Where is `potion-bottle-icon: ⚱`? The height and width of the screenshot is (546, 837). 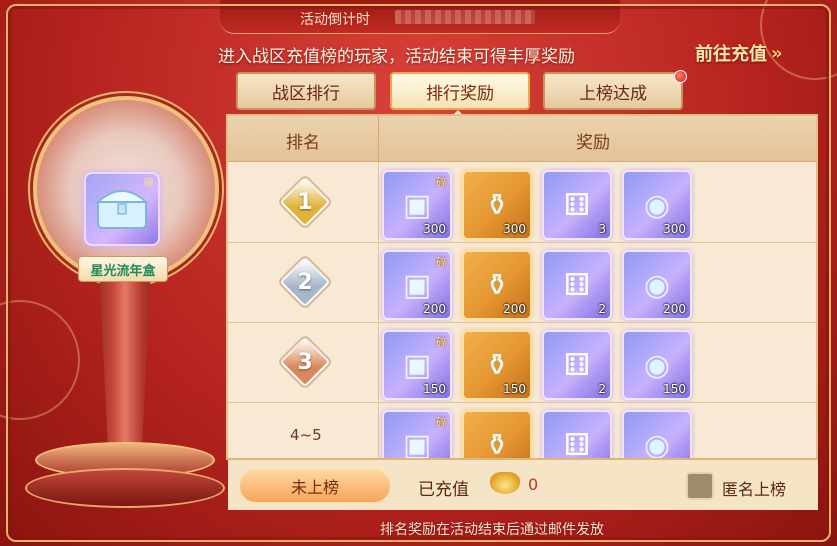 potion-bottle-icon: ⚱ is located at coordinates (497, 443).